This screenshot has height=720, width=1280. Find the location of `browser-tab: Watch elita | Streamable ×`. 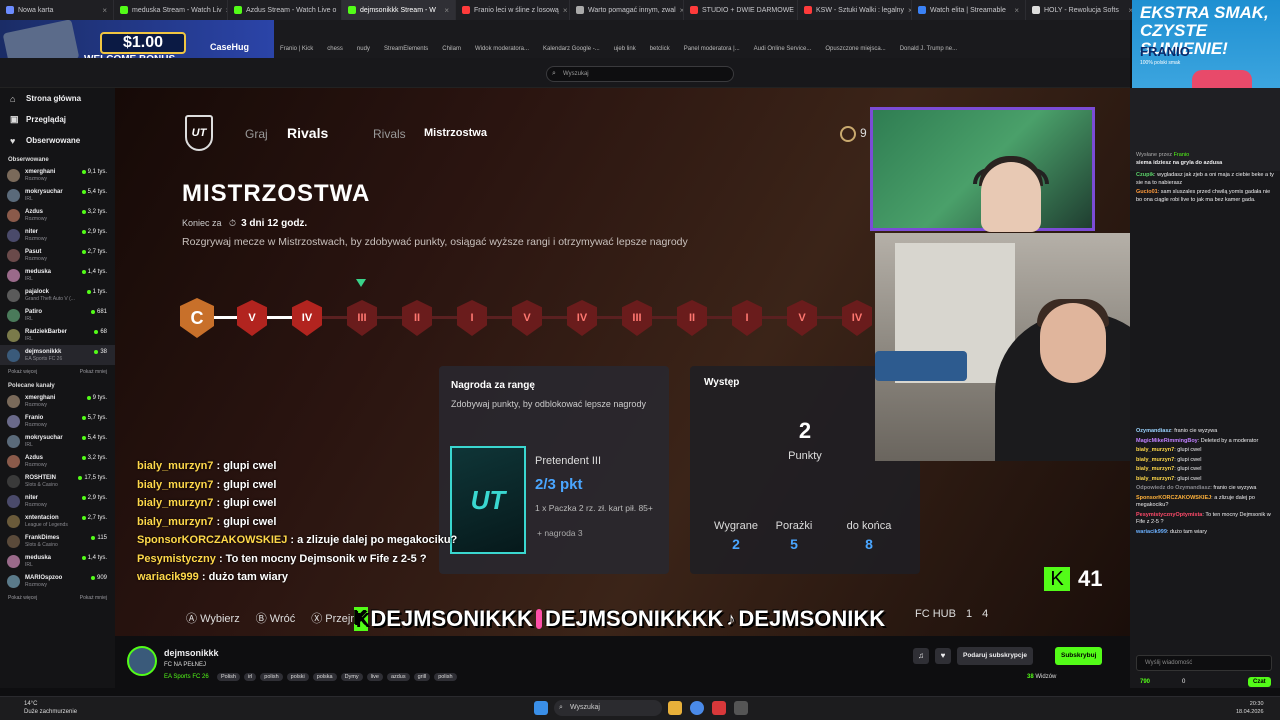

browser-tab: Watch elita | Streamable × is located at coordinates (969, 10).